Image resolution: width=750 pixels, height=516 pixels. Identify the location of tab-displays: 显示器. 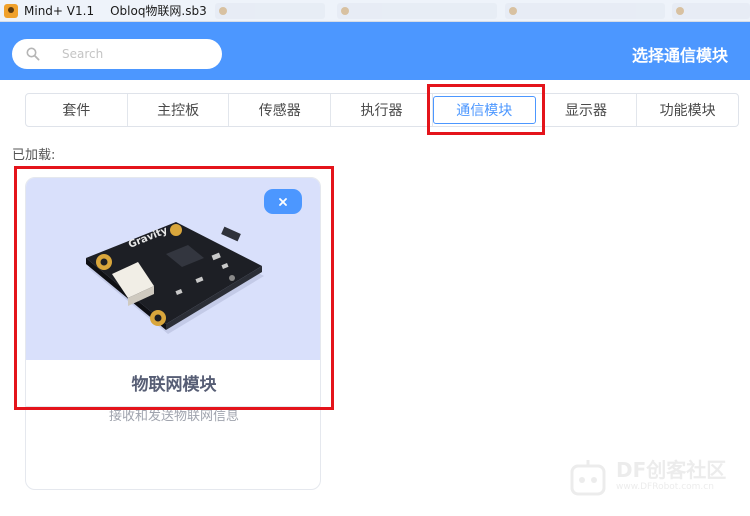
(587, 110).